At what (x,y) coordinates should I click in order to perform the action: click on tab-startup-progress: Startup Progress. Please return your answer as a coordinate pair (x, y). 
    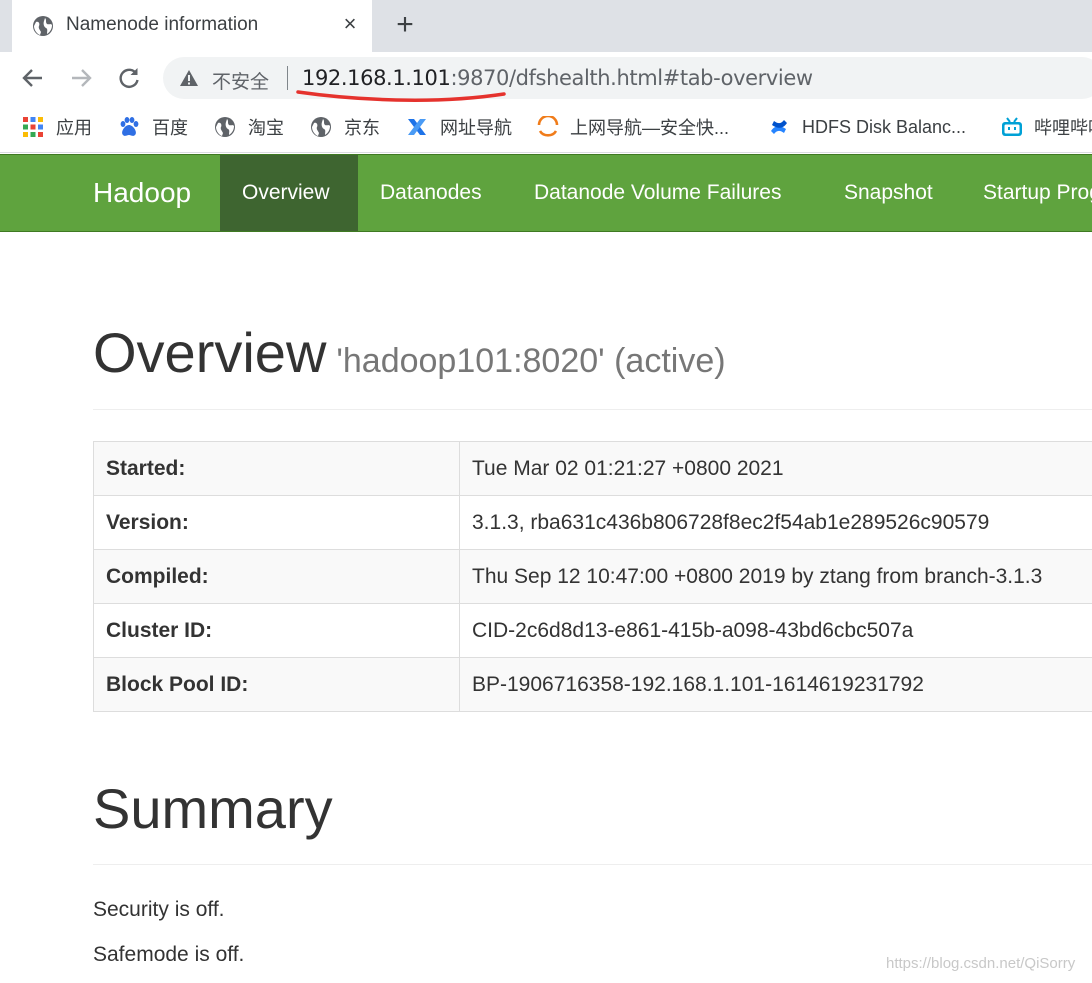
    Looking at the image, I should click on (1026, 193).